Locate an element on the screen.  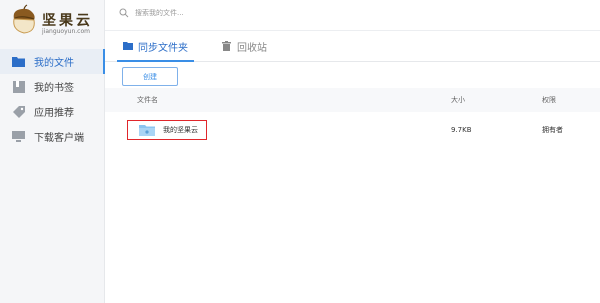
sidebar-item-apps: 应用推荐 is located at coordinates (52, 111).